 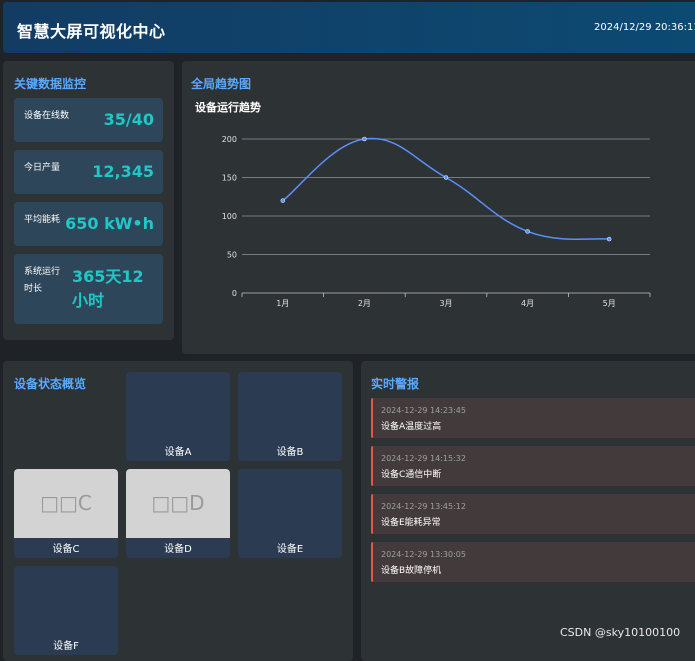 I want to click on device-card-a: 设备A, so click(x=178, y=416).